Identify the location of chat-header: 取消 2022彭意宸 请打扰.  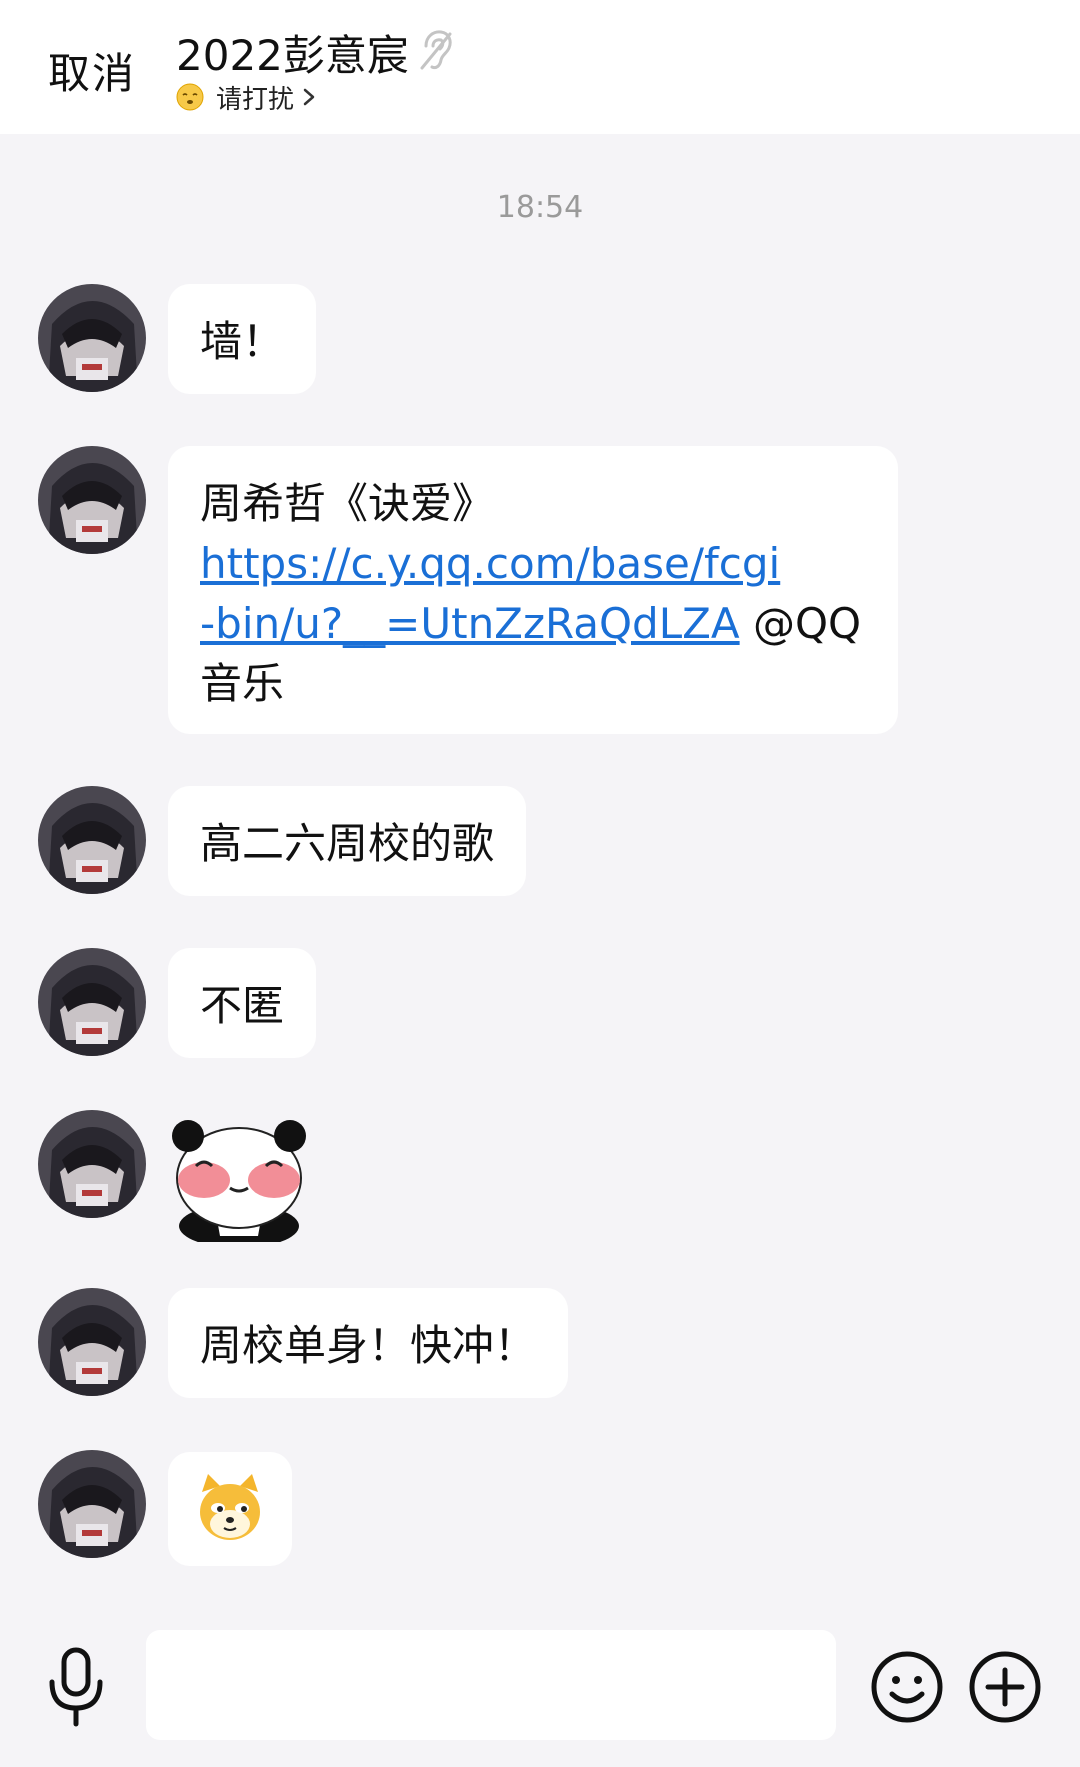
(540, 67).